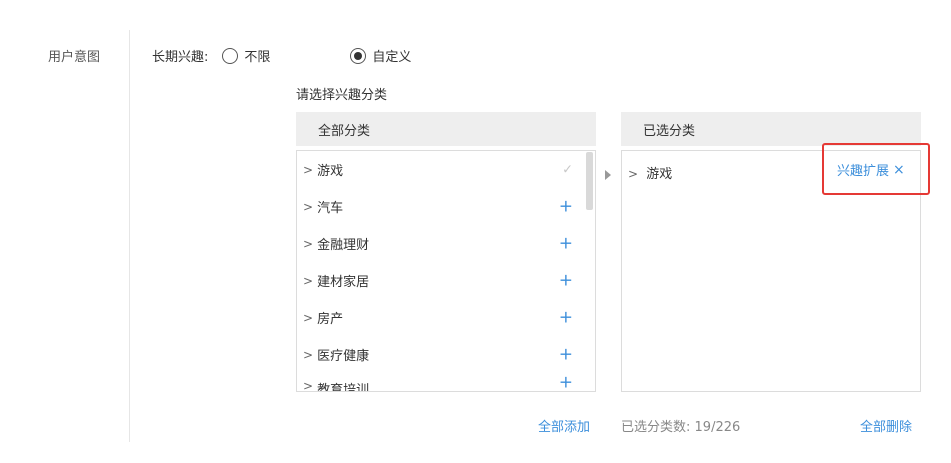 This screenshot has height=463, width=951. What do you see at coordinates (180, 57) in the screenshot?
I see `long-term-interest-label: 长期兴趣:` at bounding box center [180, 57].